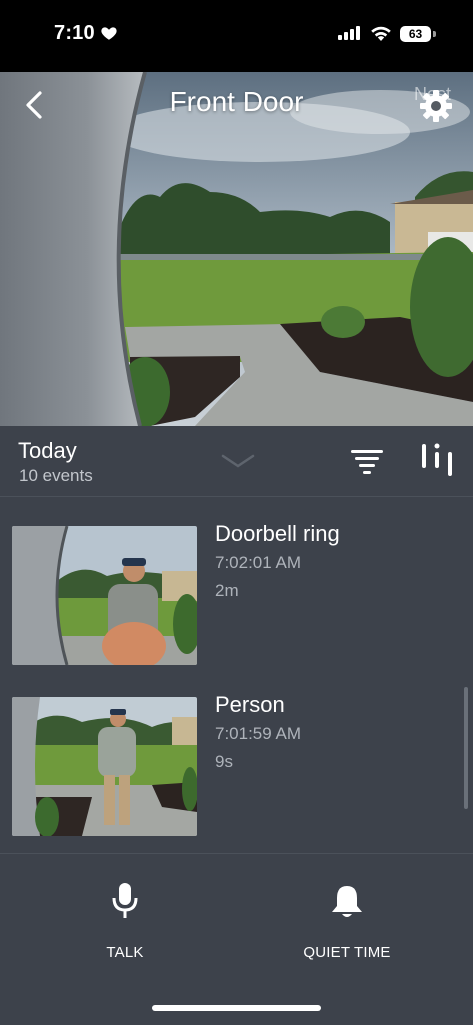  Describe the element at coordinates (258, 733) in the screenshot. I see `event-time: 7:01:59 AM` at that location.